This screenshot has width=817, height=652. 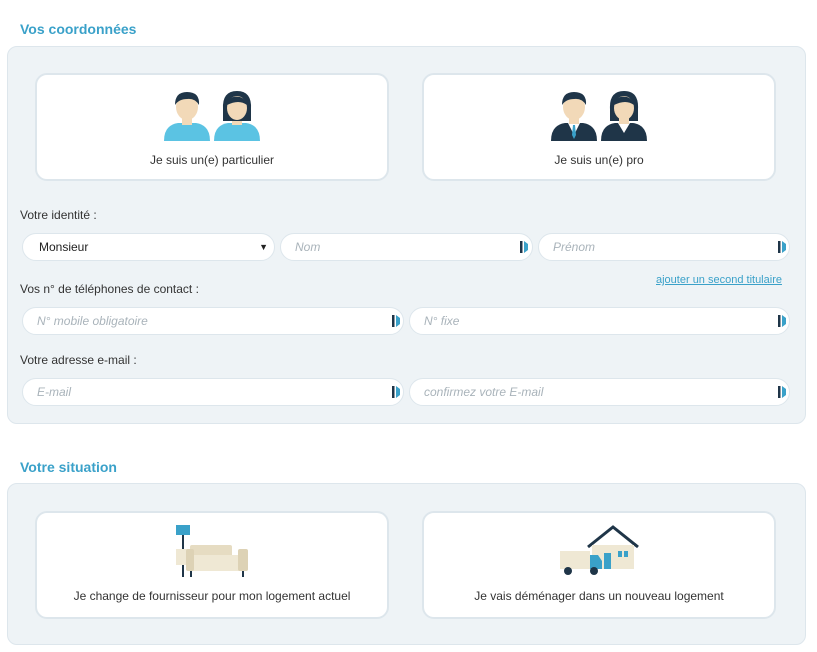 I want to click on email-label: Votre adresse e-mail :, so click(x=78, y=360).